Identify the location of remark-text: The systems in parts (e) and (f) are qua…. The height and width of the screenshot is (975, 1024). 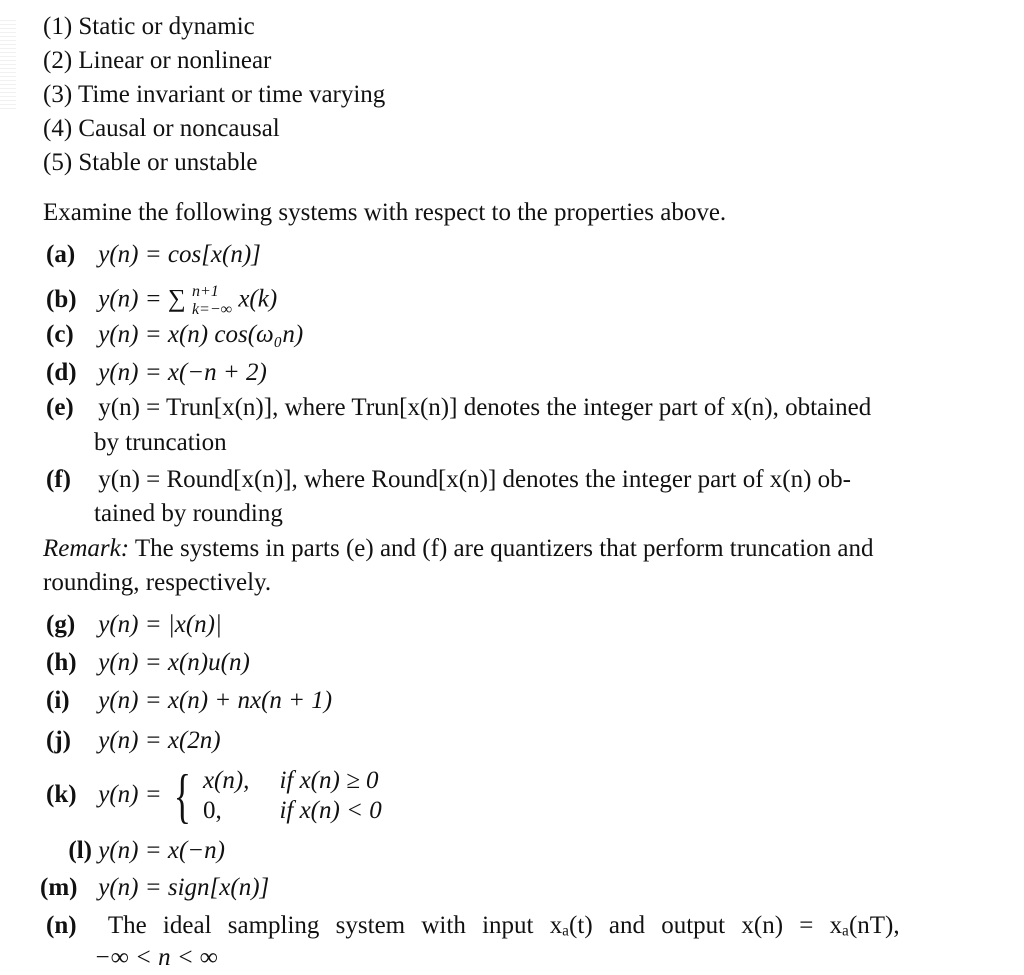
(501, 548).